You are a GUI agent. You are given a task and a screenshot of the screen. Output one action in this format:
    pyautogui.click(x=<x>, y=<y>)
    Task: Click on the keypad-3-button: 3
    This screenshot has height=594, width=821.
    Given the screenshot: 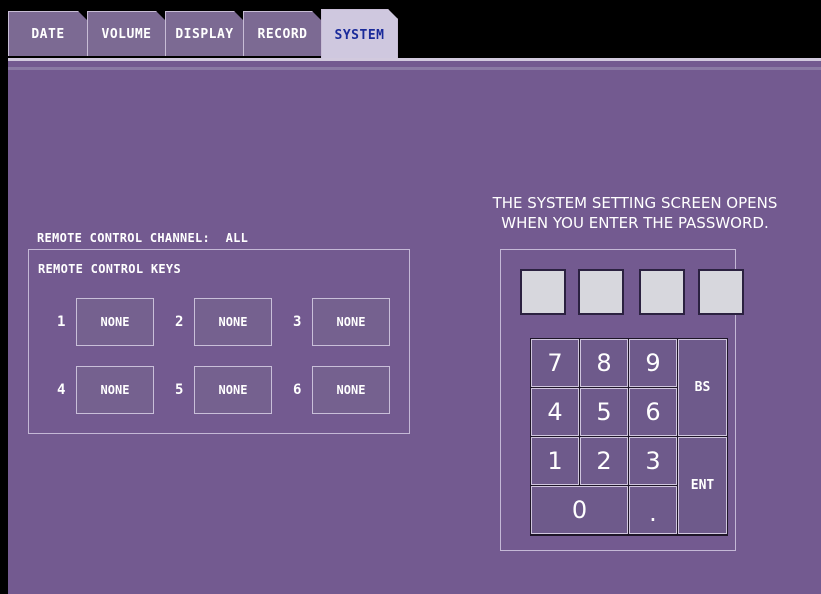 What is the action you would take?
    pyautogui.click(x=653, y=461)
    